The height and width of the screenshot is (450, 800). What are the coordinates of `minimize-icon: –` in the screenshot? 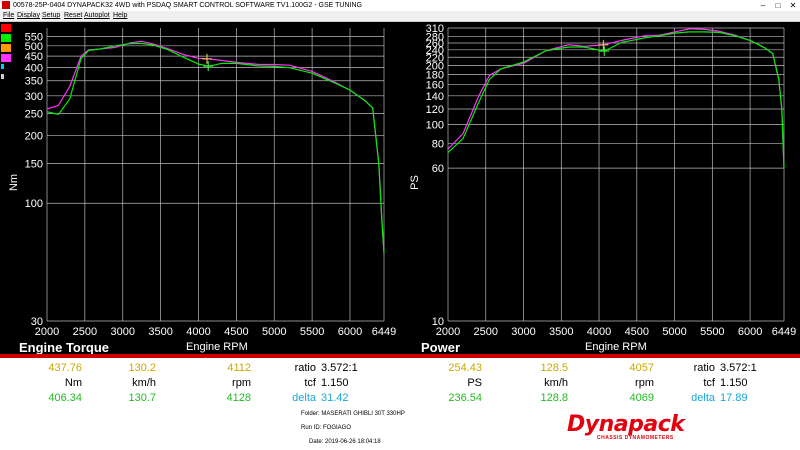 It's located at (763, 5).